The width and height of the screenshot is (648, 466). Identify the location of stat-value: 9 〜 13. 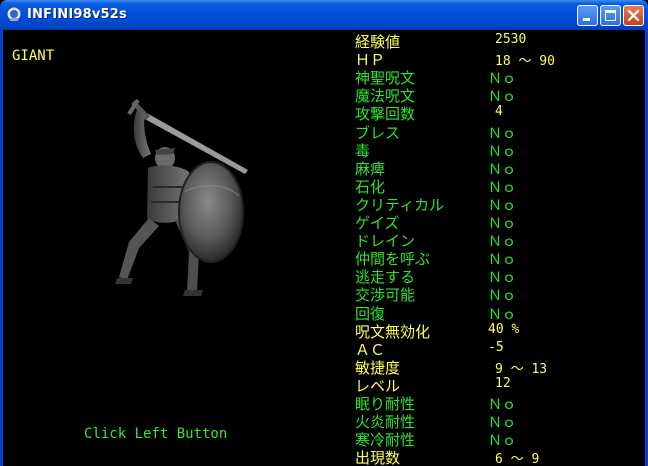
(521, 369).